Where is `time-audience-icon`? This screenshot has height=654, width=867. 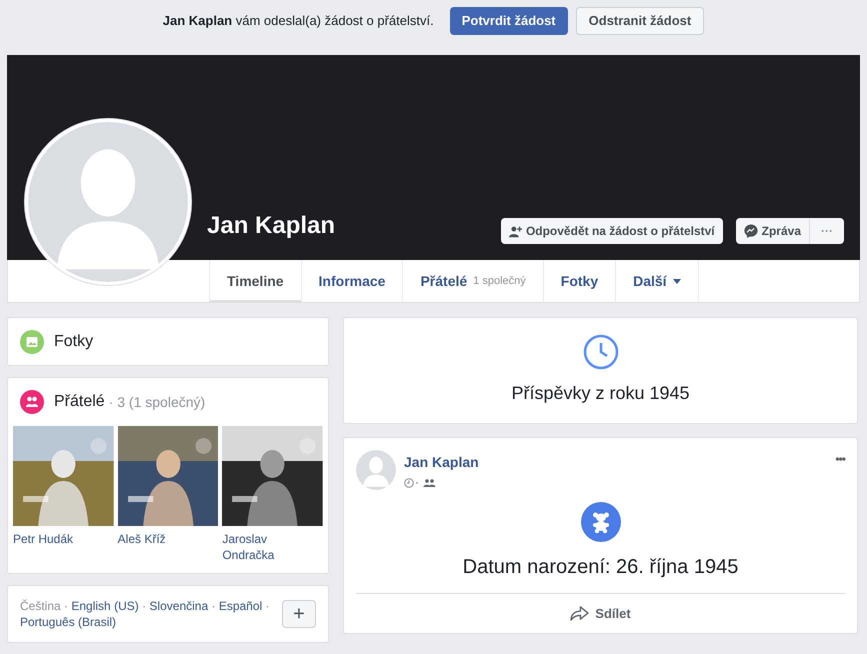 time-audience-icon is located at coordinates (421, 483).